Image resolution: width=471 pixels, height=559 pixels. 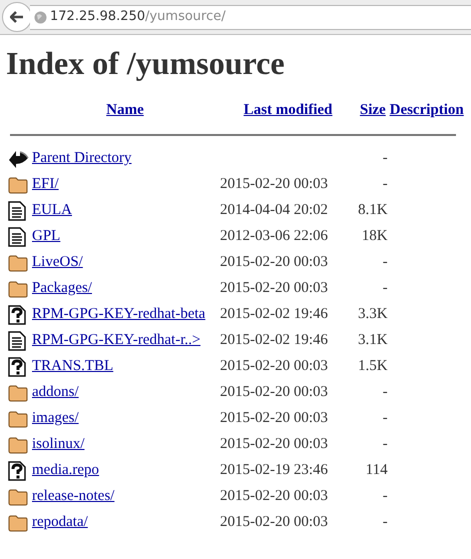 I want to click on page-heading: Index of /yumsource, so click(x=146, y=63).